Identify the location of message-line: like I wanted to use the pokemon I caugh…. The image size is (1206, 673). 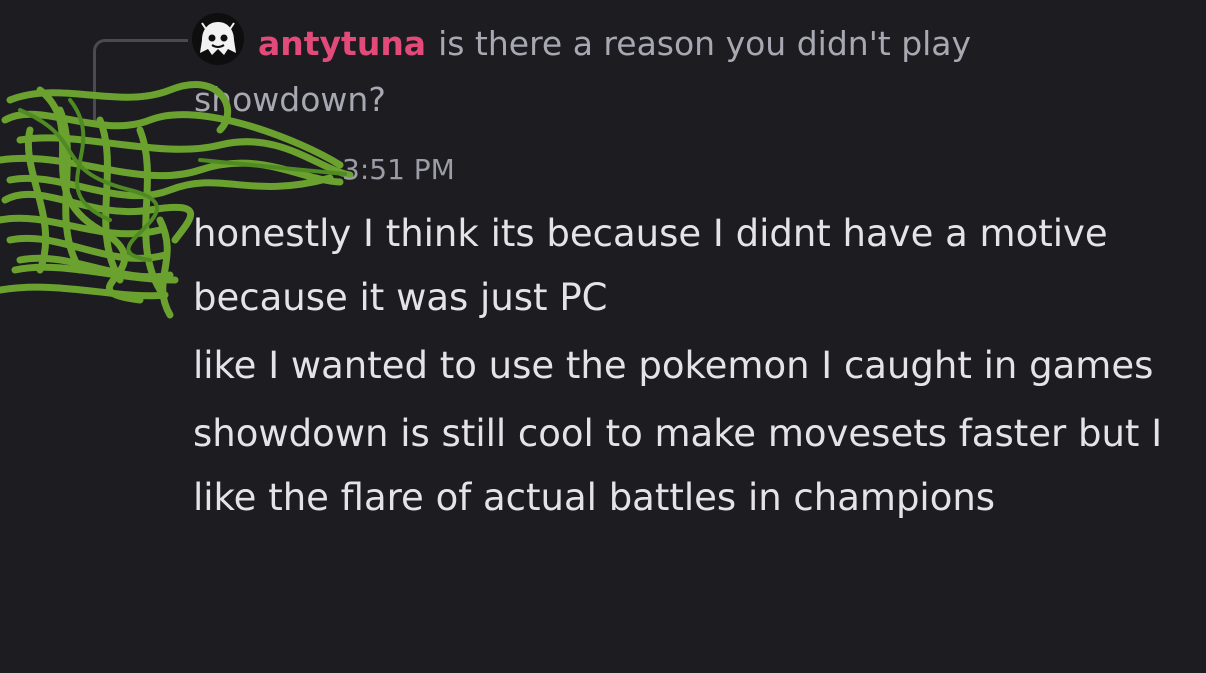
(673, 365).